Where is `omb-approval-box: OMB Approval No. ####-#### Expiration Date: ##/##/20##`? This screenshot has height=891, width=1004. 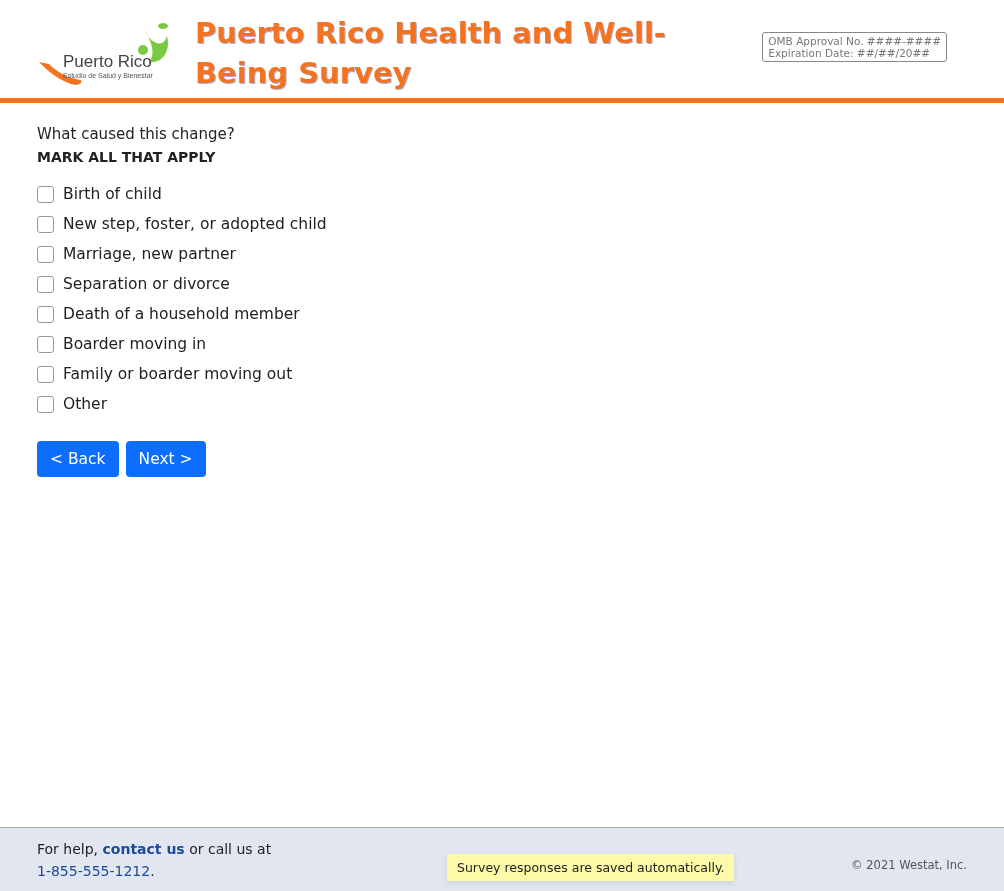 omb-approval-box: OMB Approval No. ####-#### Expiration Date: ##/##/20## is located at coordinates (854, 47).